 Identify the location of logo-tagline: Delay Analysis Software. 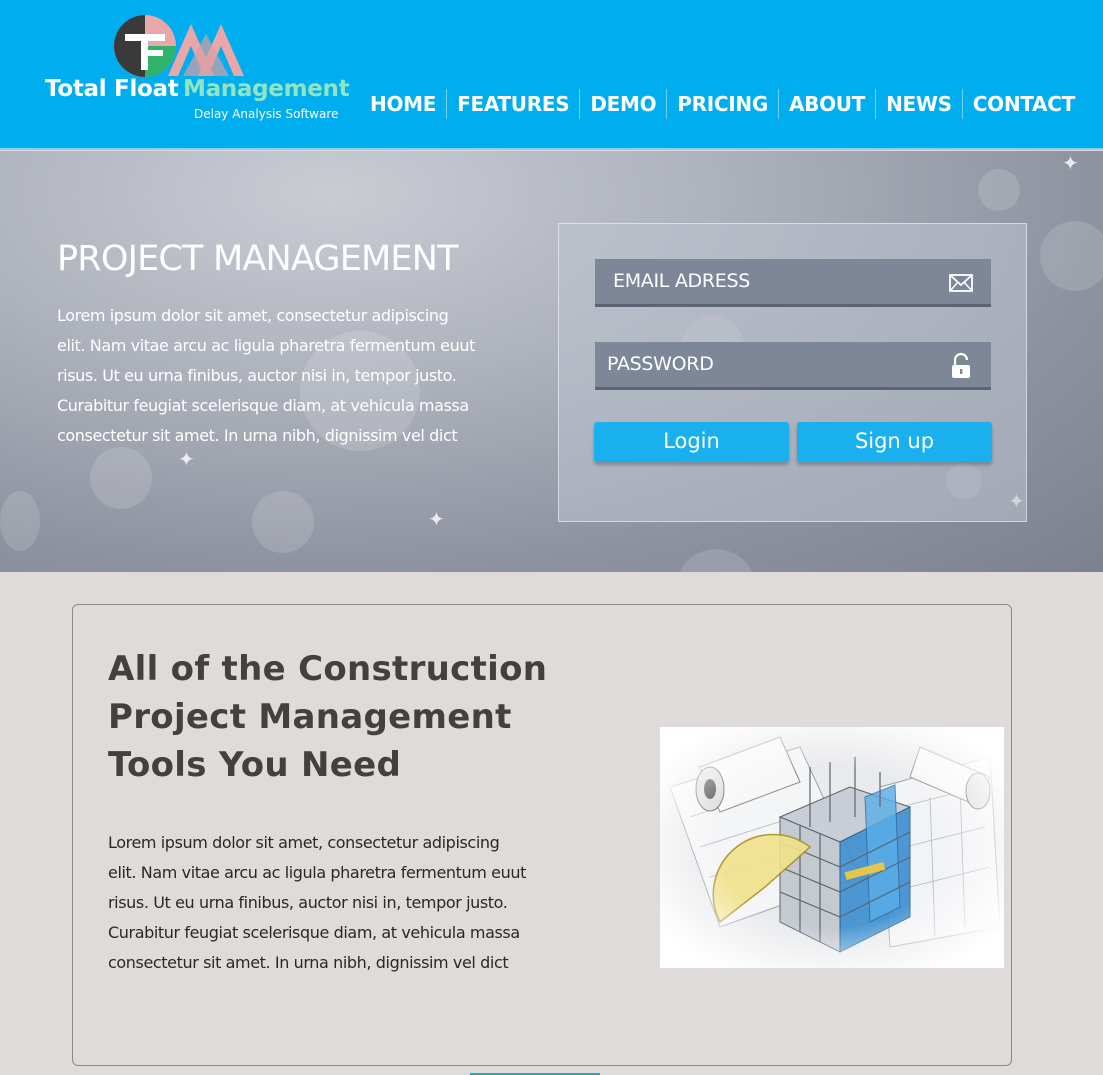
(266, 114).